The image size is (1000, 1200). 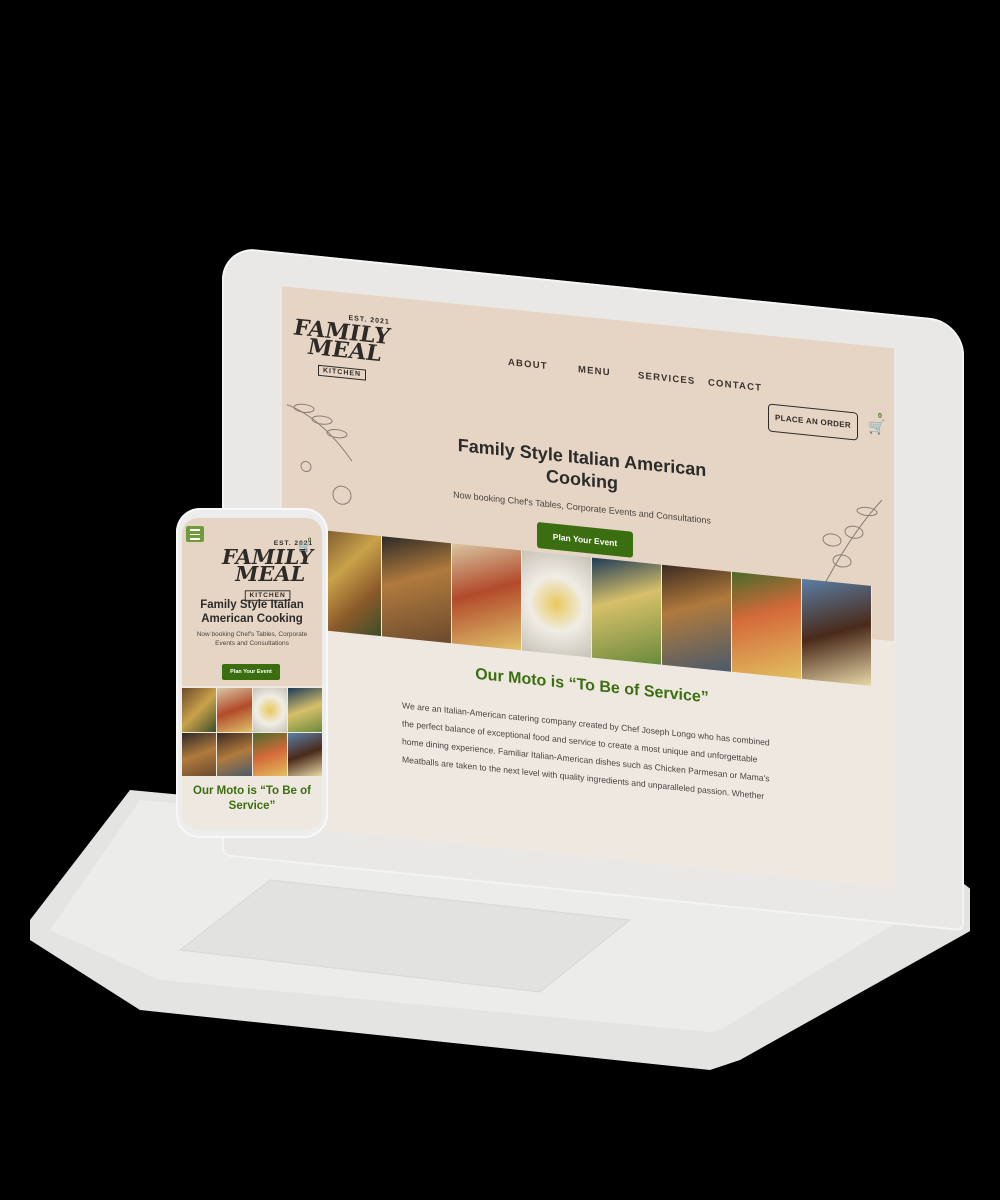 I want to click on site-logo: EST. 2021 FAMILY MEAL KITCHEN, so click(x=342, y=346).